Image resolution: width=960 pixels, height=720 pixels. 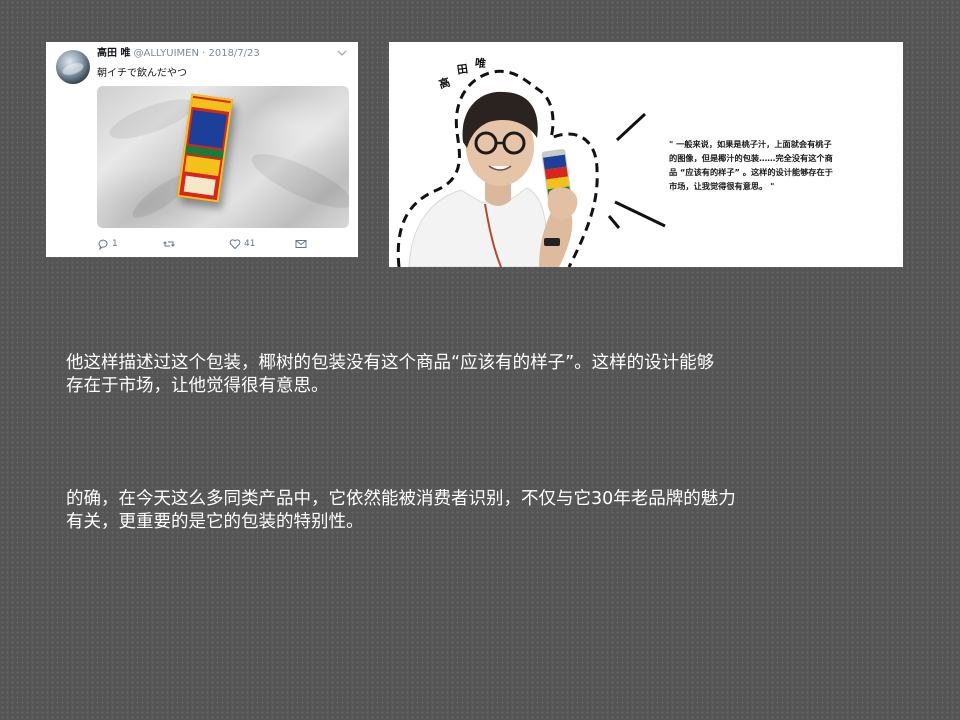 I want to click on retweet-button, so click(x=170, y=244).